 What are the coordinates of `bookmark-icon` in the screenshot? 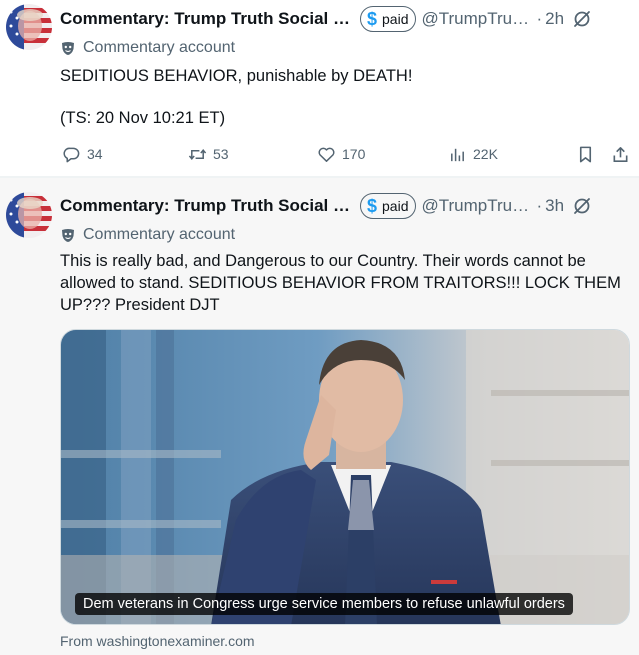 It's located at (585, 154).